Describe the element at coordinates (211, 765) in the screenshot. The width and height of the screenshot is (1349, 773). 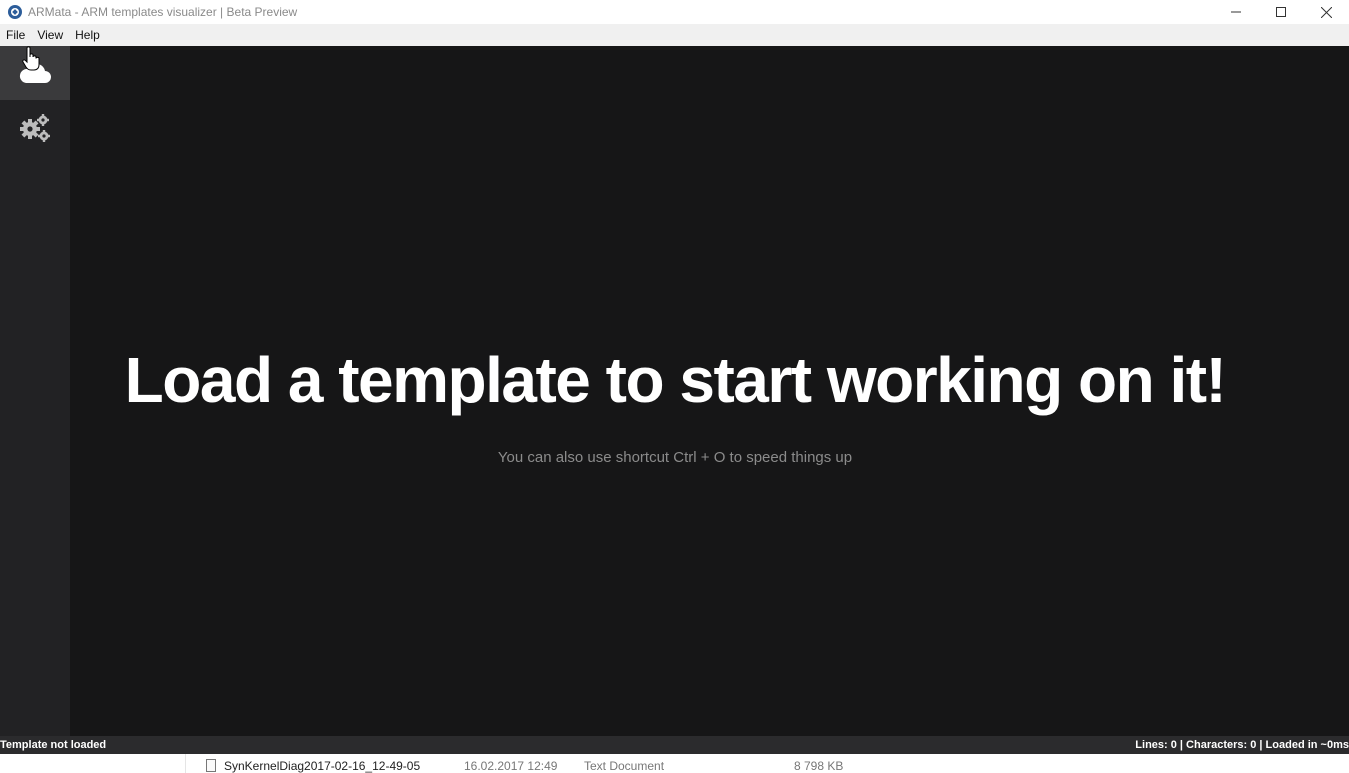
I see `text-file-icon` at that location.